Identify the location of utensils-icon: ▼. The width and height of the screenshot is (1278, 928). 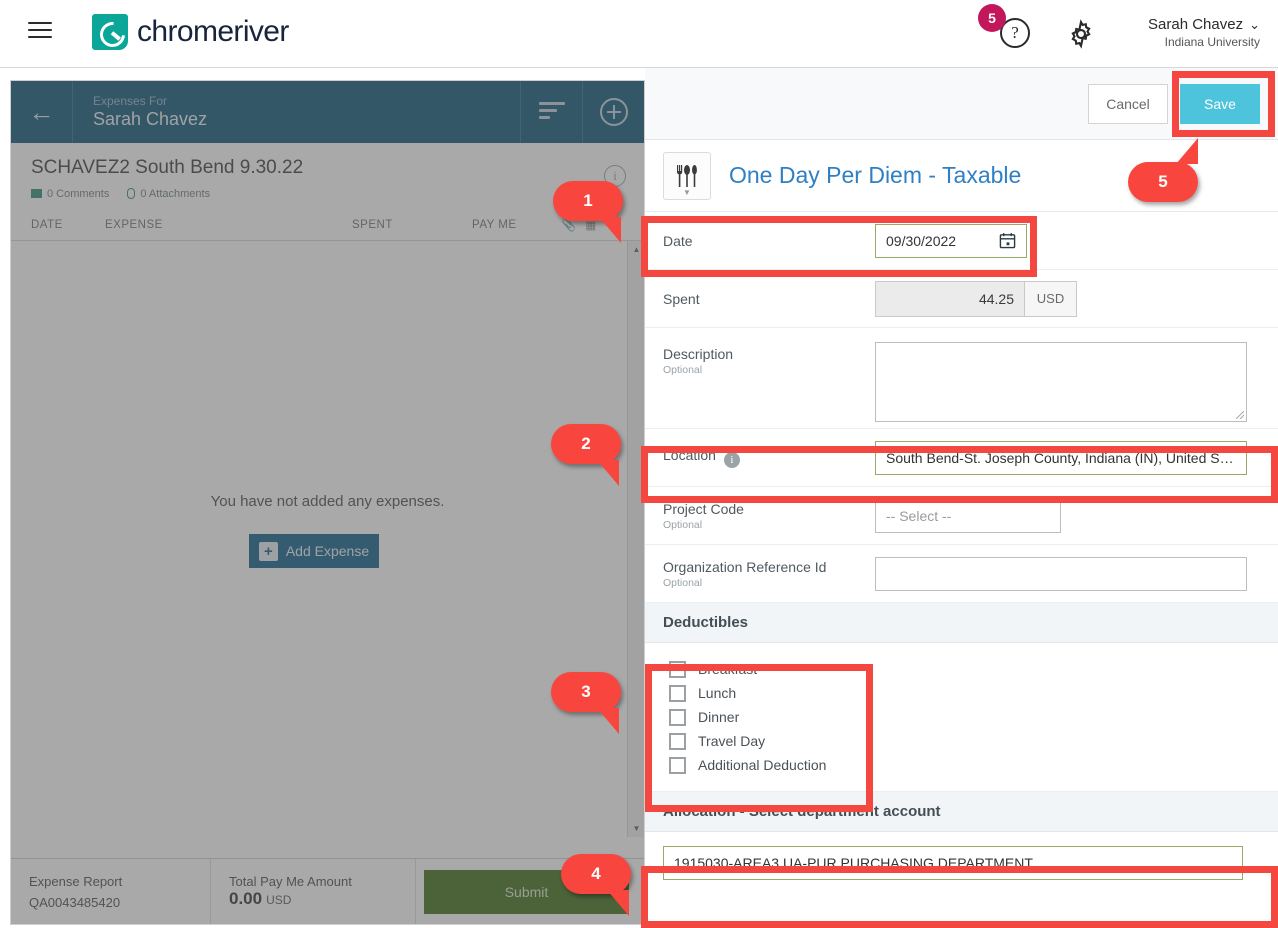
(687, 175).